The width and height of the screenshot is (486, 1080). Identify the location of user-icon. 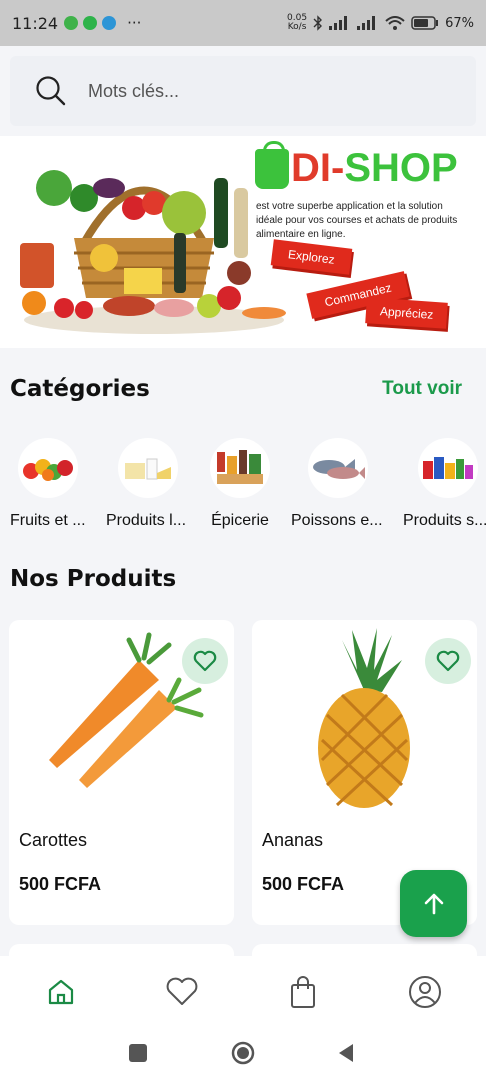
(425, 992).